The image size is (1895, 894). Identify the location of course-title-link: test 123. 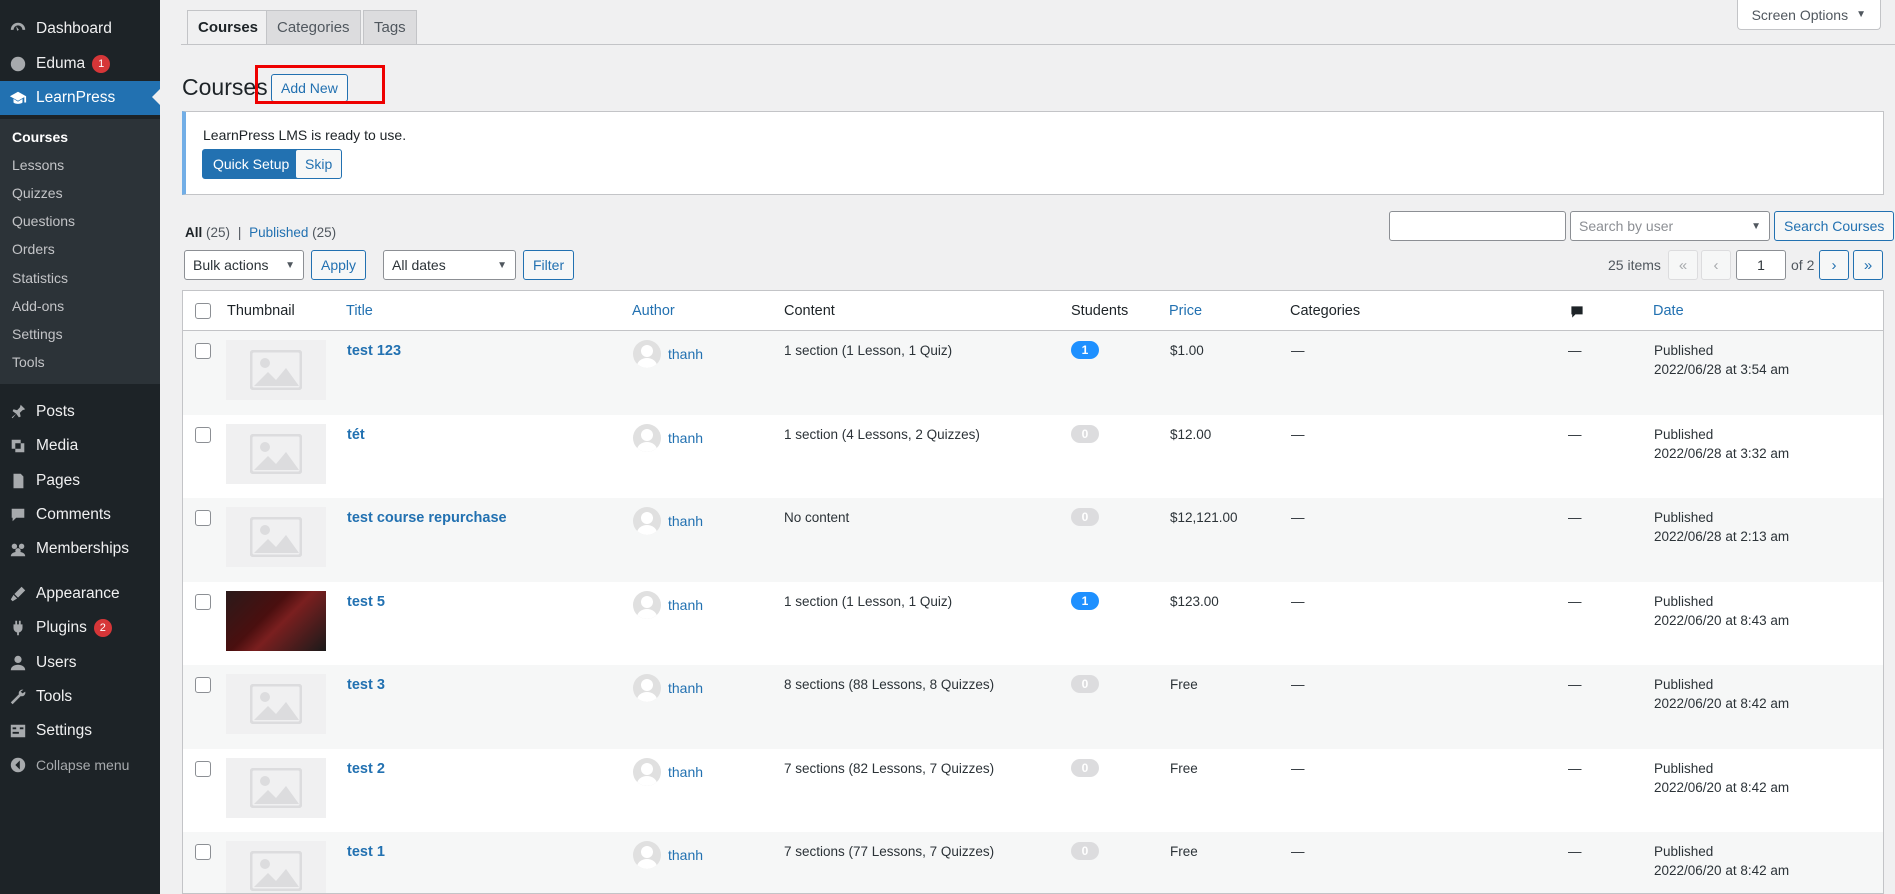
(374, 351).